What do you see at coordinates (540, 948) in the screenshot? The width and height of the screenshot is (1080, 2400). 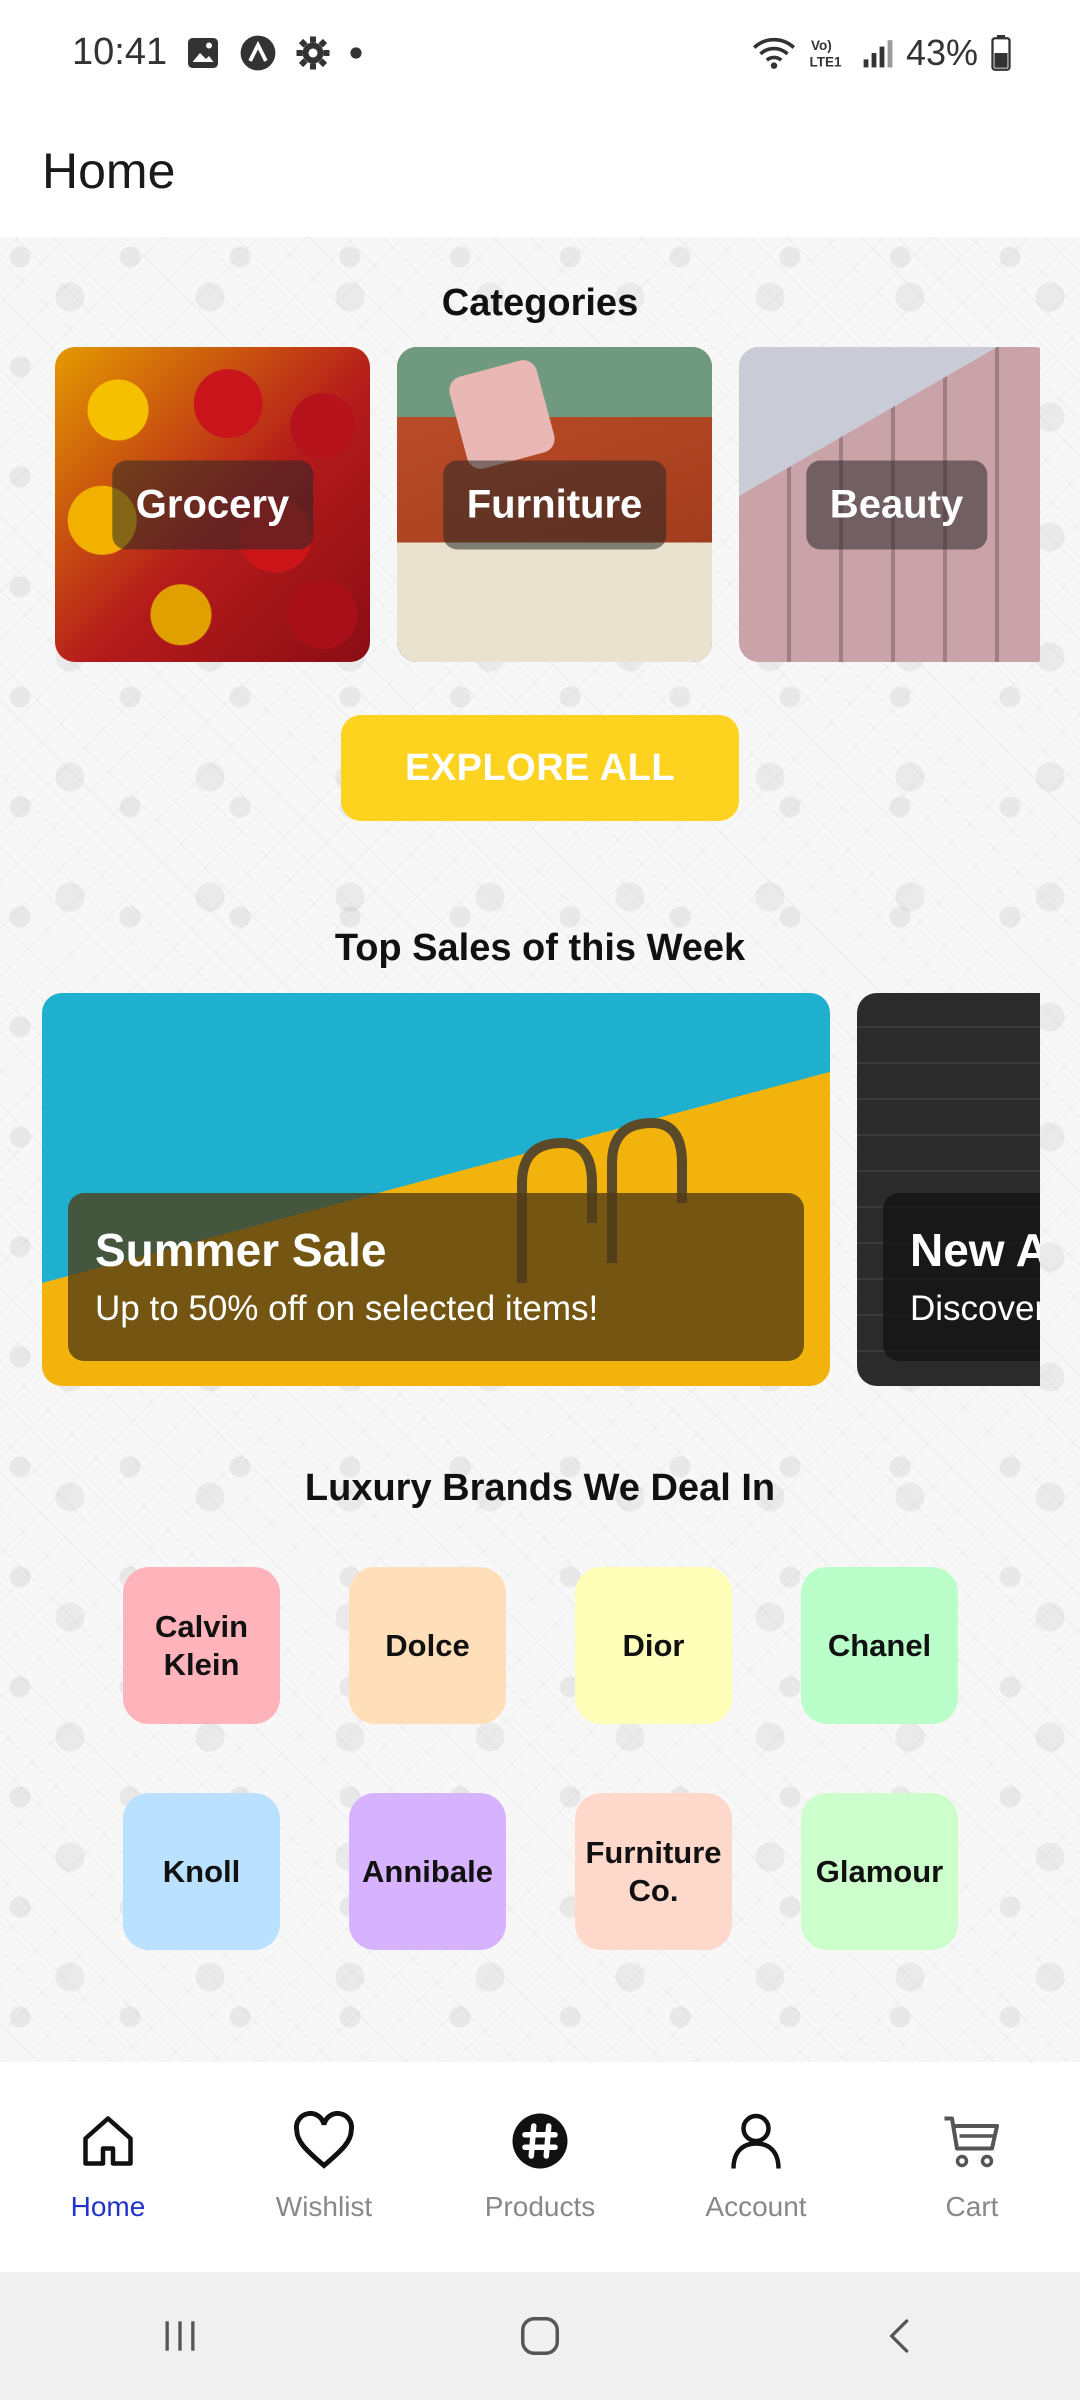 I see `top-sales-title: Top Sales of this Week` at bounding box center [540, 948].